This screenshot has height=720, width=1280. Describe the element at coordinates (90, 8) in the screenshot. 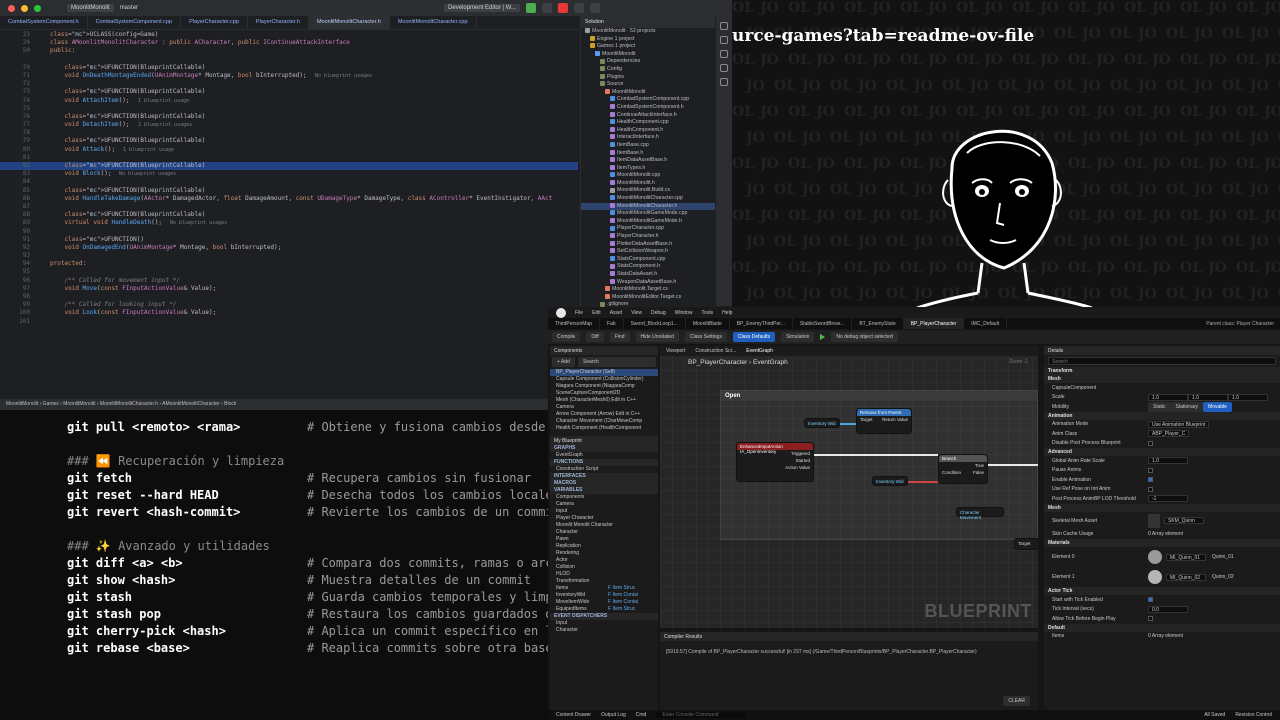

I see `project-selector: MoonlitMonolit` at that location.